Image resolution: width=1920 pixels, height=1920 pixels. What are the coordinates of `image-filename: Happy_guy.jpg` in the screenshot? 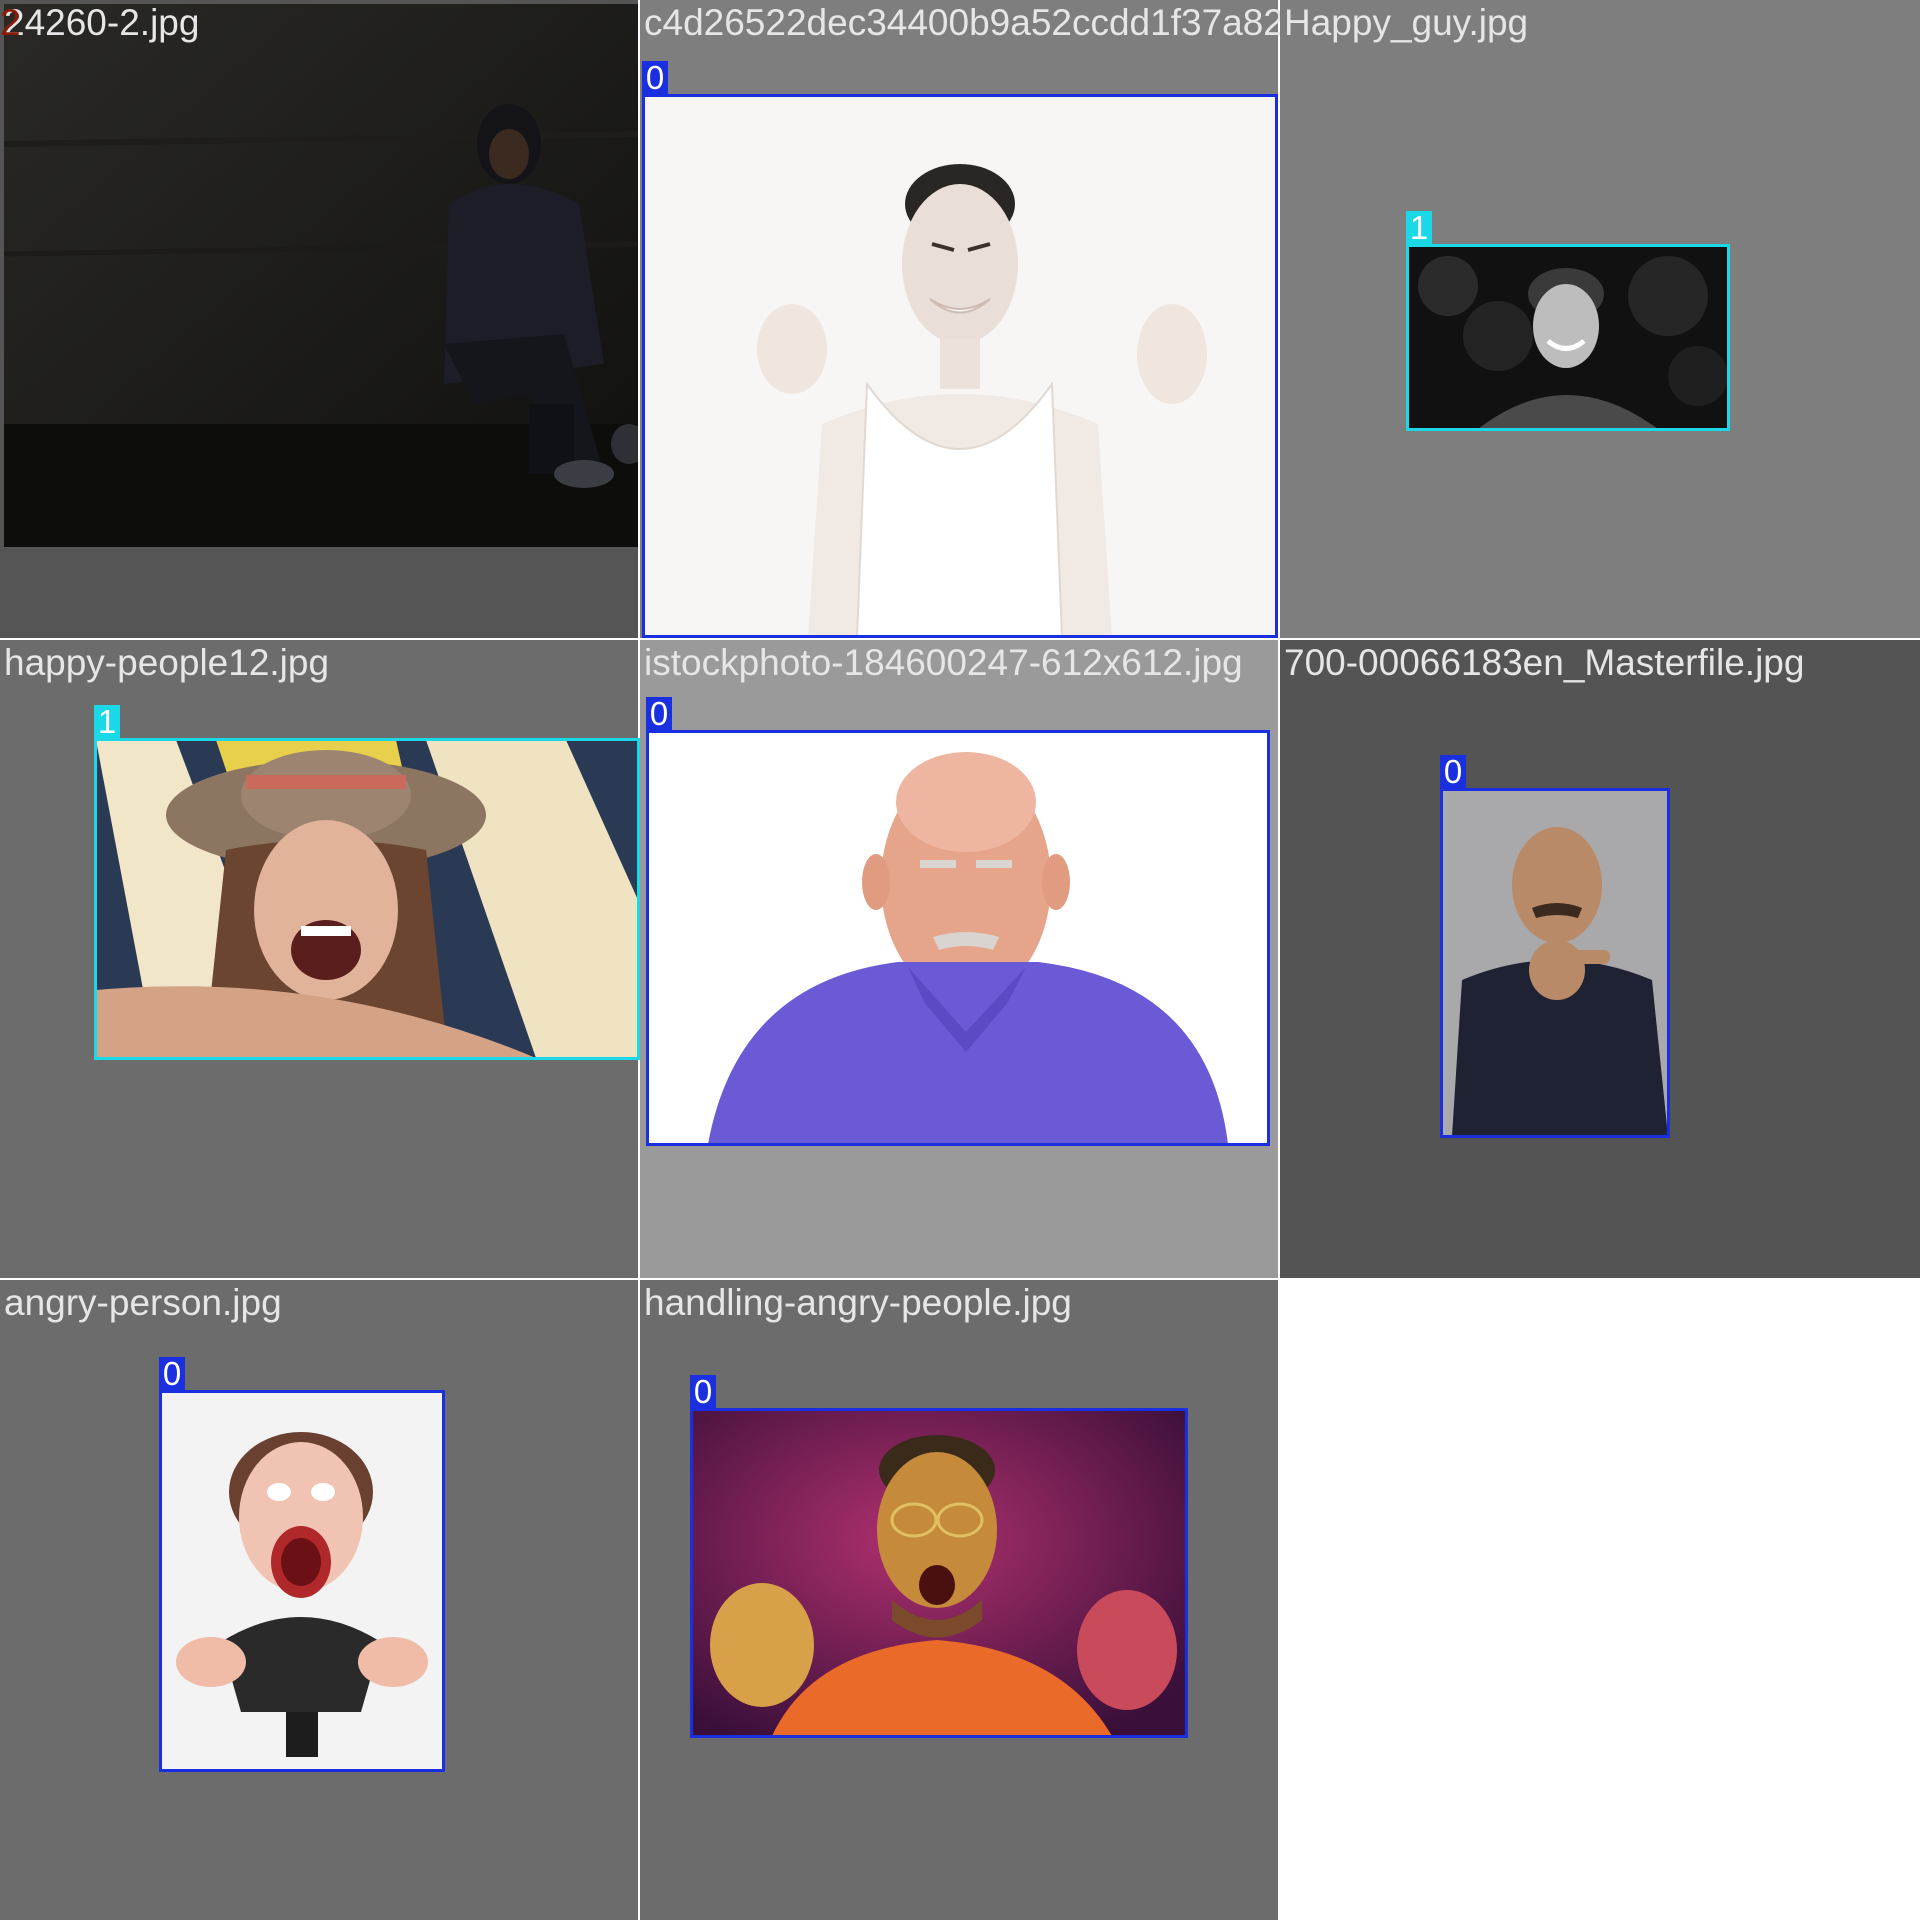 It's located at (1406, 22).